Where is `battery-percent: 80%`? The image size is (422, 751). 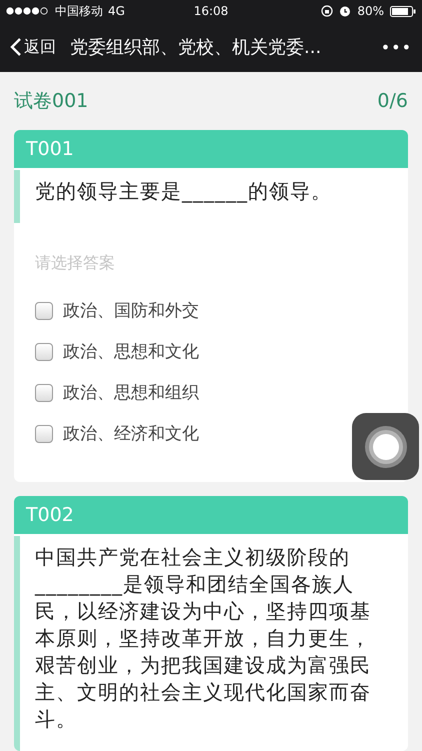
battery-percent: 80% is located at coordinates (370, 11).